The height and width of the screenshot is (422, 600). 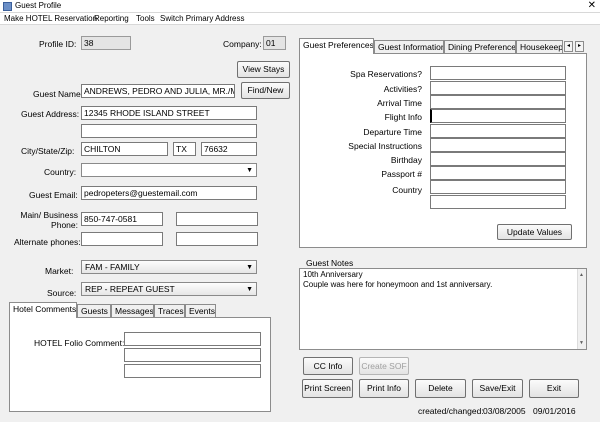 I want to click on view-stays-button: View Stays, so click(x=263, y=69).